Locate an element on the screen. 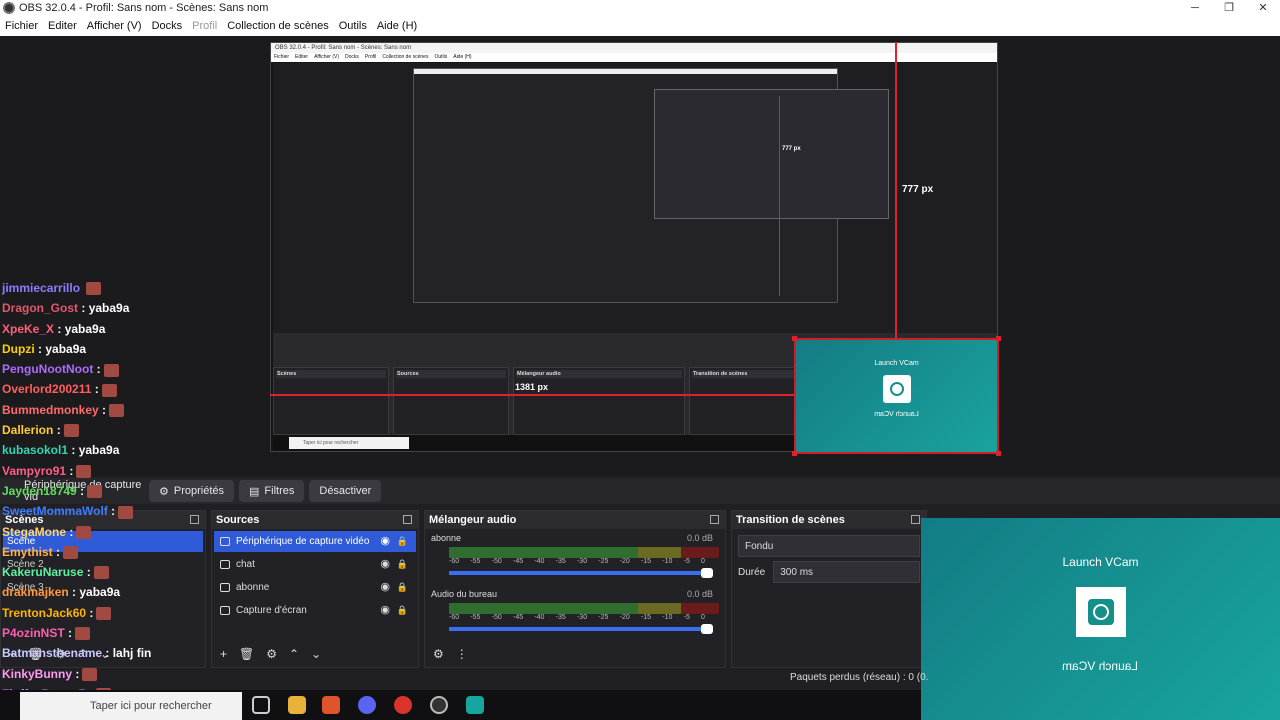  minimize-icon: ─ is located at coordinates (1195, 8).